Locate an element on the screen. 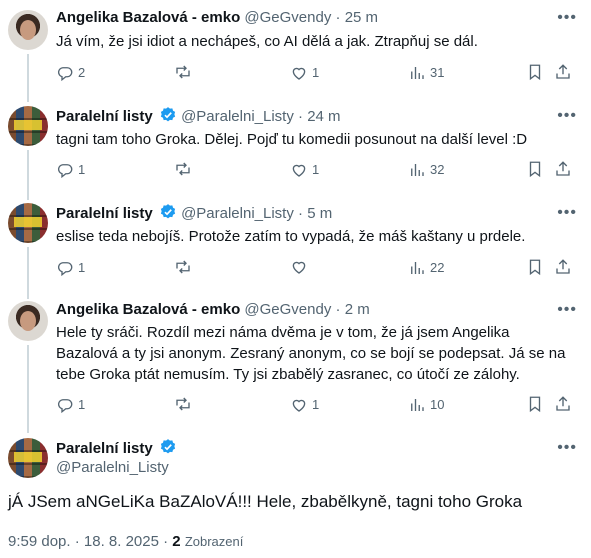 The image size is (591, 558). reply-button: 2 is located at coordinates (70, 73).